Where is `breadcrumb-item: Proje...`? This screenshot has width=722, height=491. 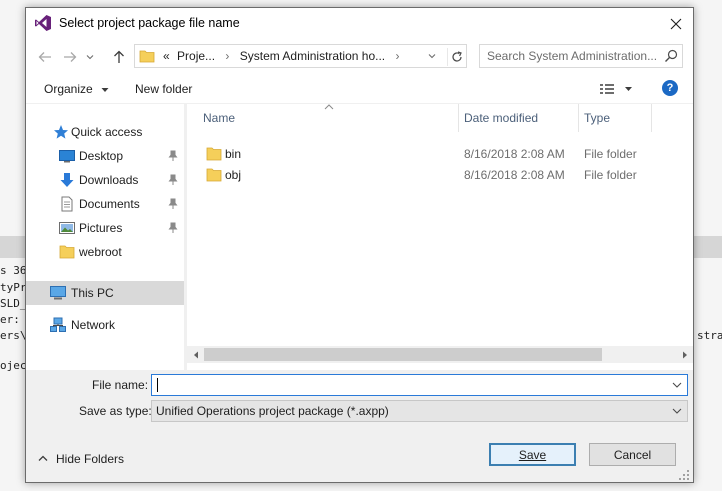
breadcrumb-item: Proje... is located at coordinates (196, 56).